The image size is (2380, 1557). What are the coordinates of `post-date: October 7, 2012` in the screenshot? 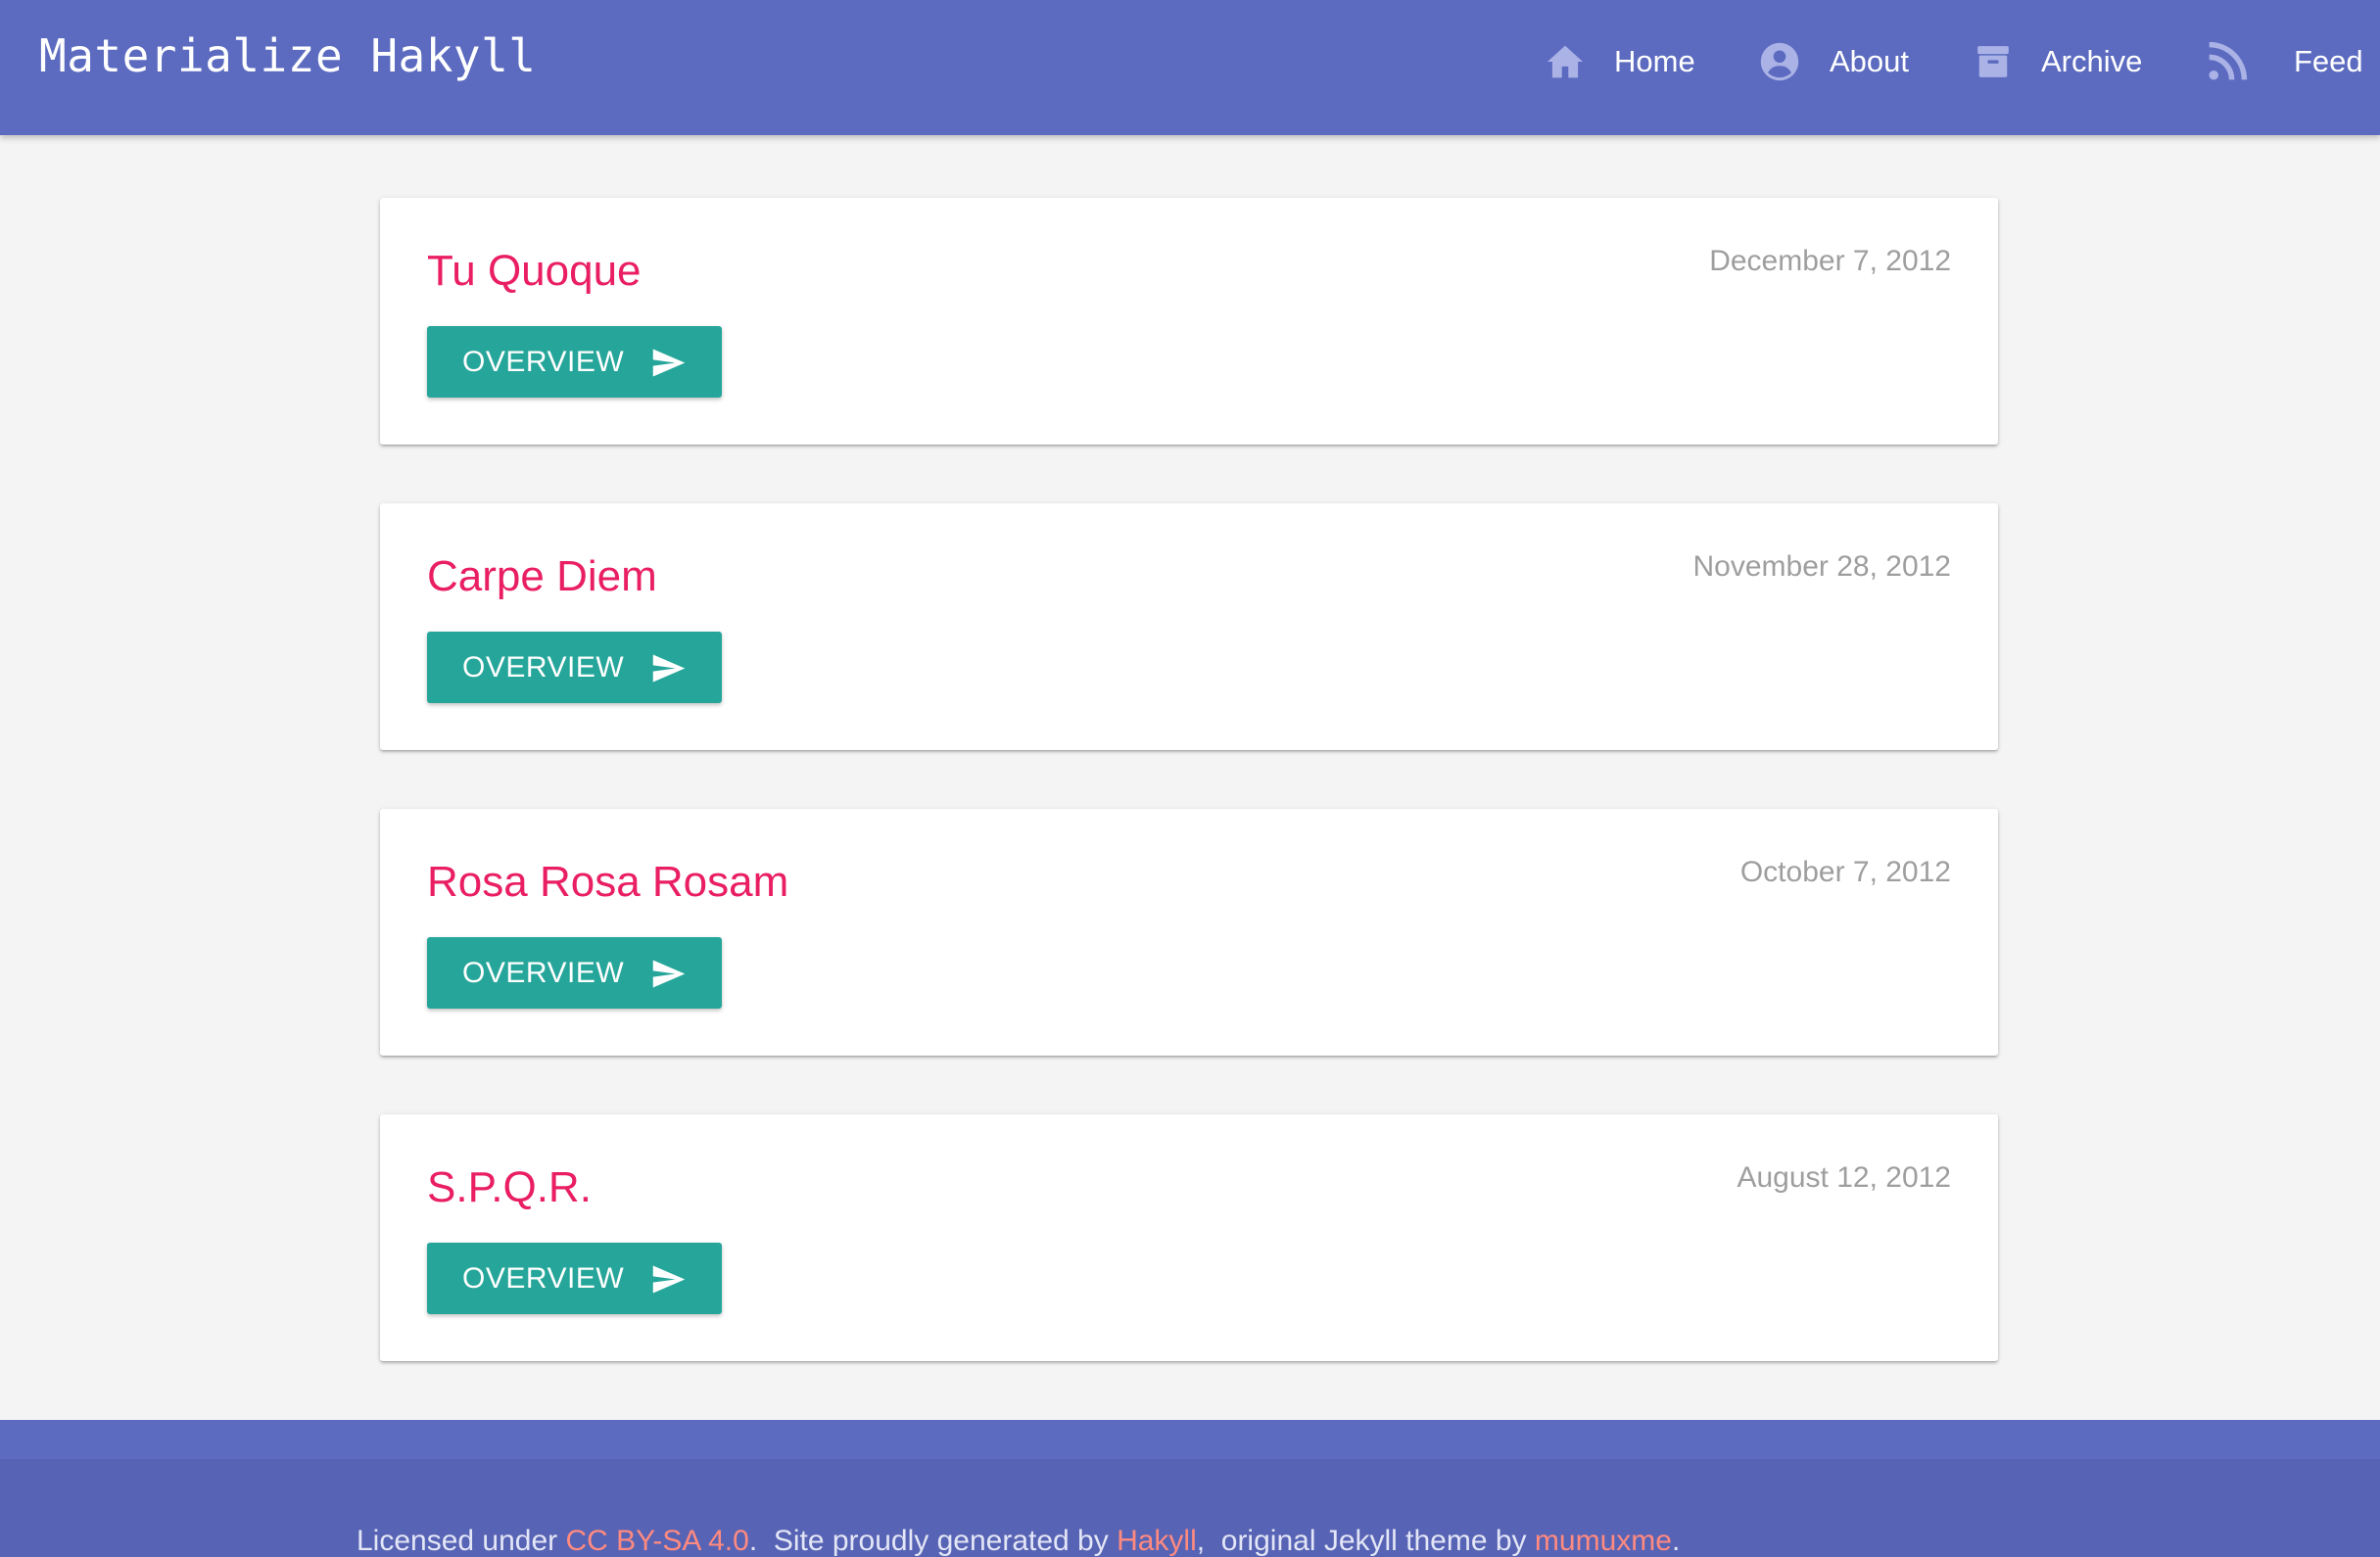 It's located at (1845, 872).